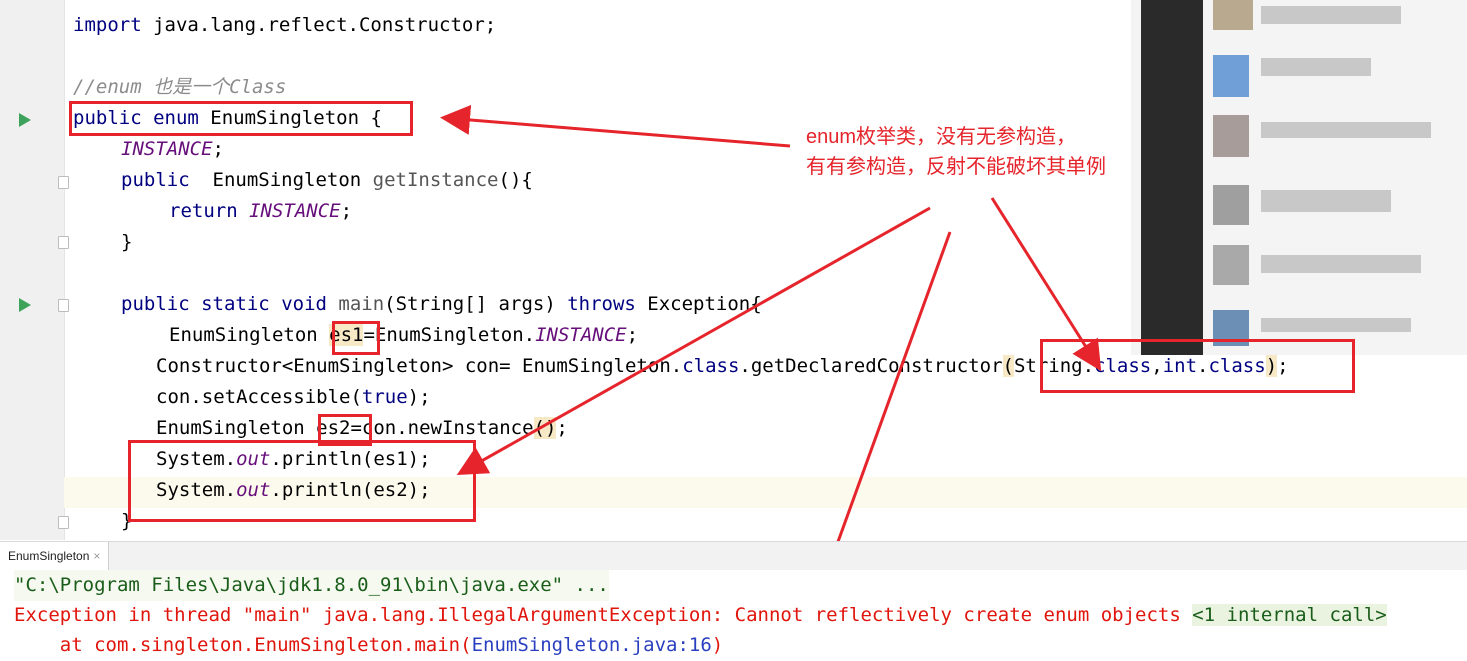  I want to click on arrow-to-exception, so click(884, 411).